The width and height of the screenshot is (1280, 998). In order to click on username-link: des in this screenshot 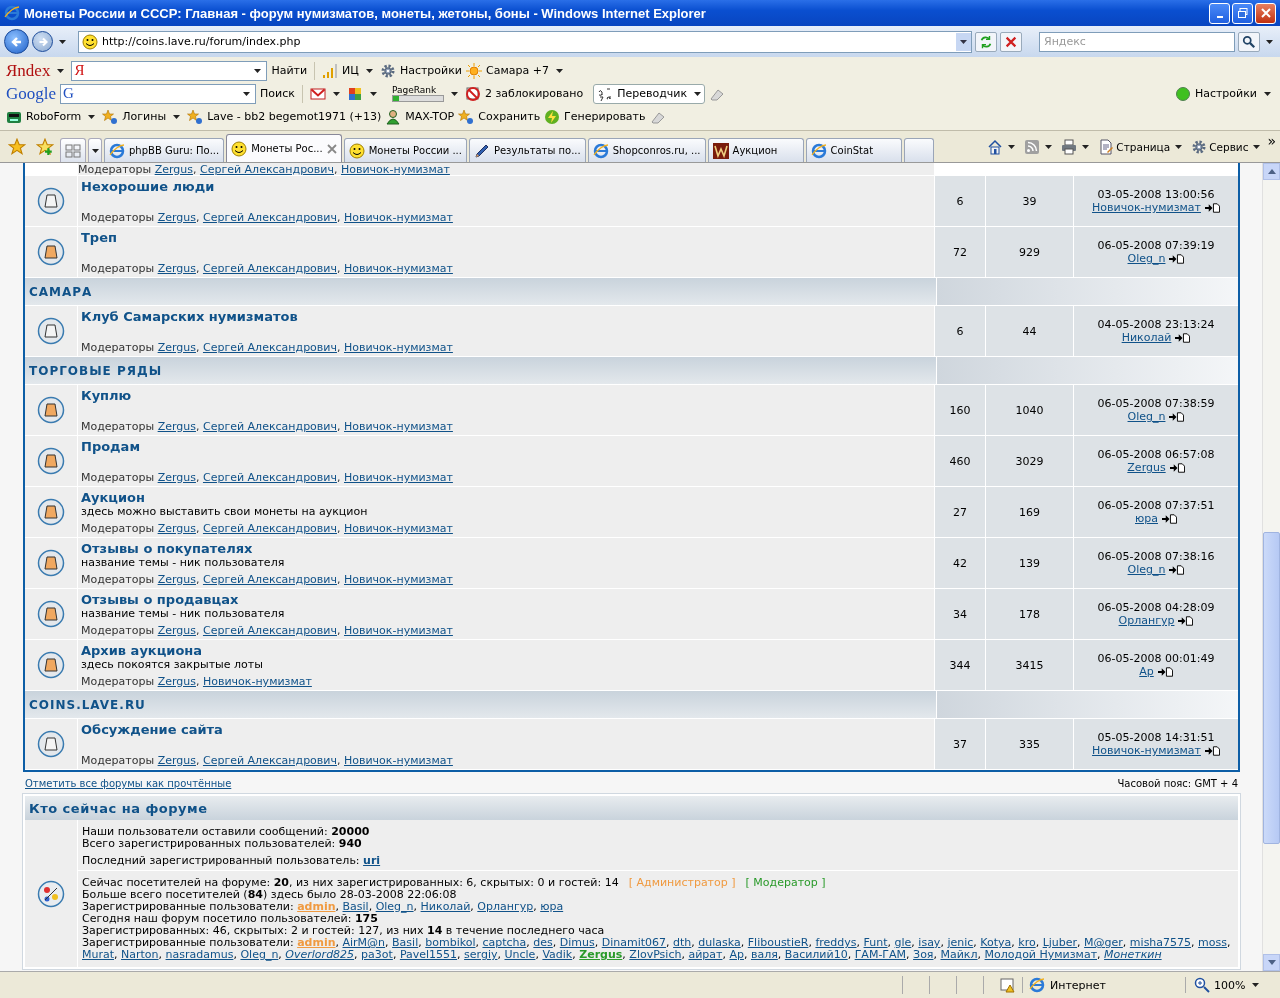, I will do `click(543, 942)`.